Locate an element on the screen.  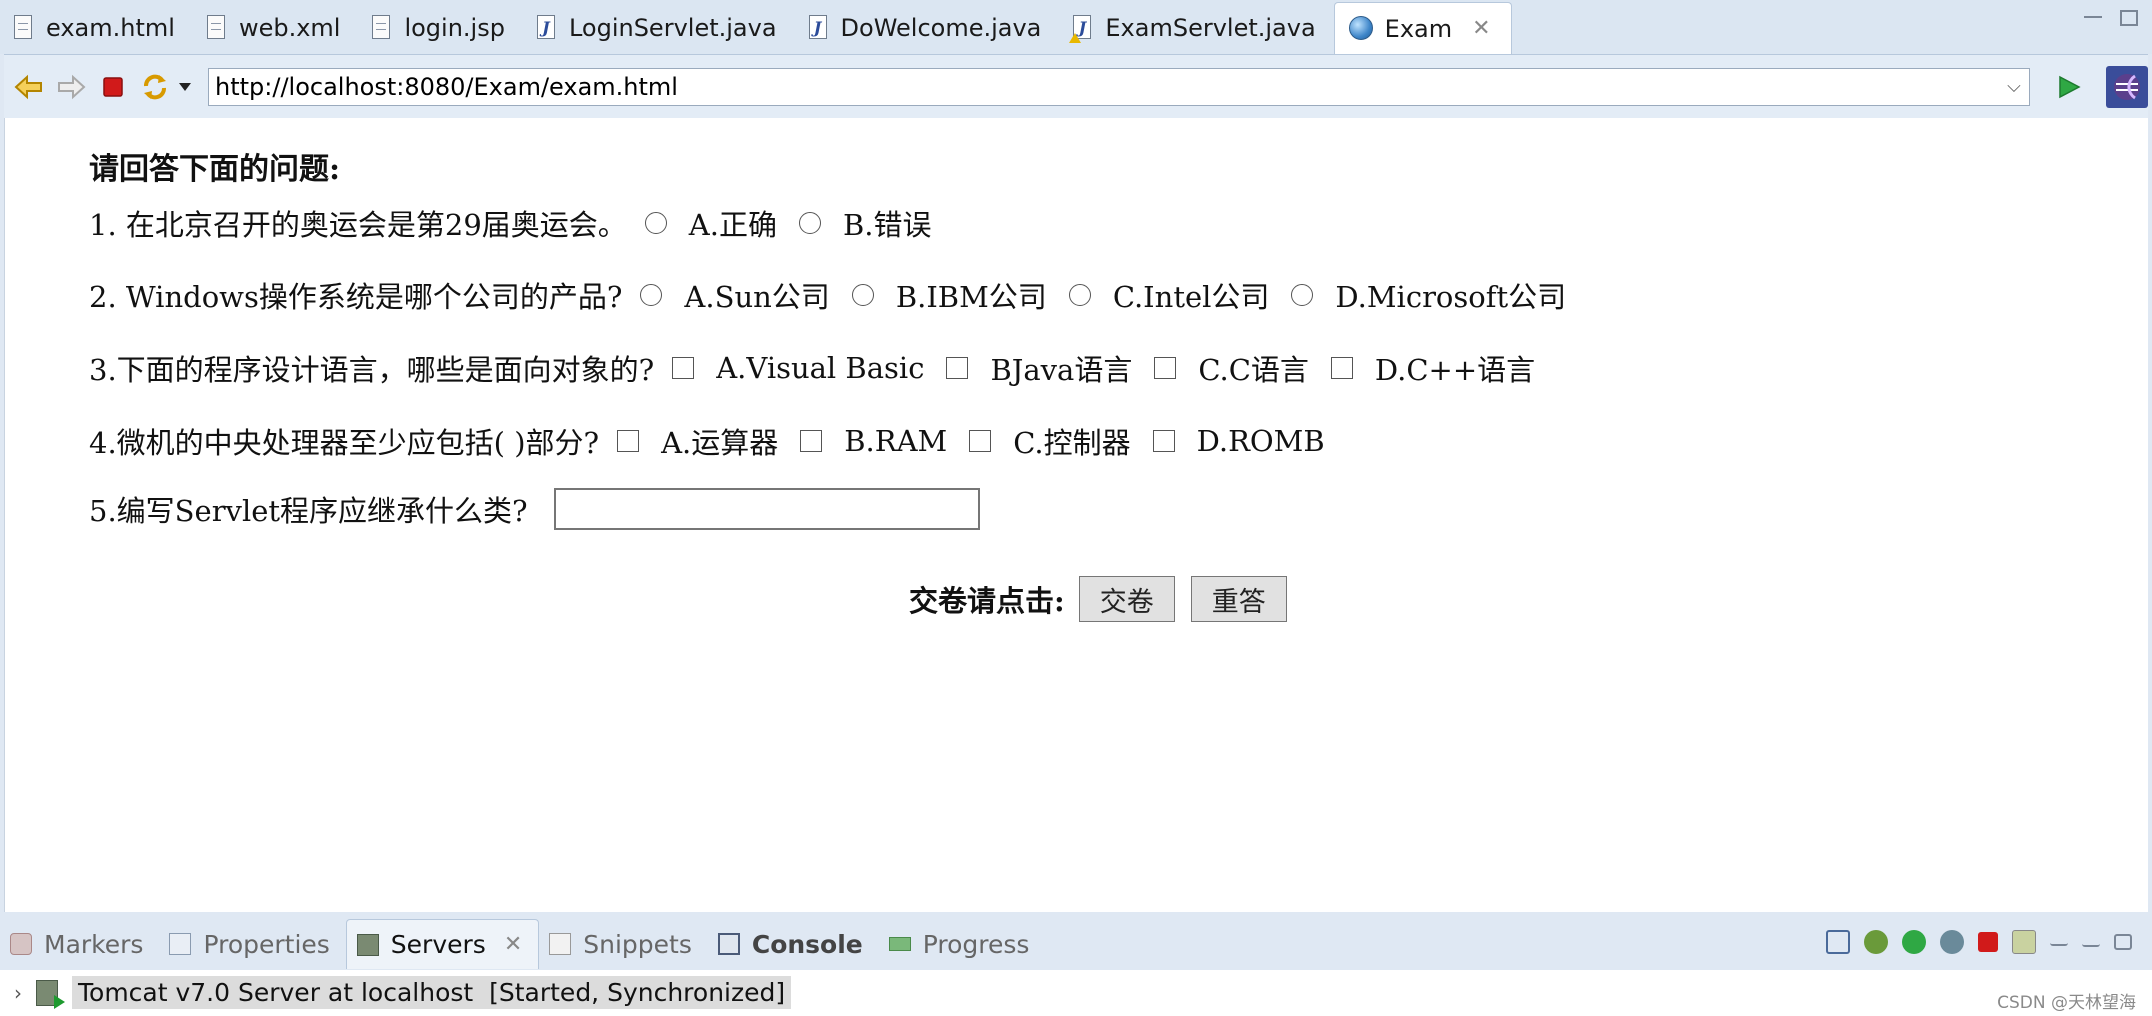
tab-markers: Markers is located at coordinates (79, 944).